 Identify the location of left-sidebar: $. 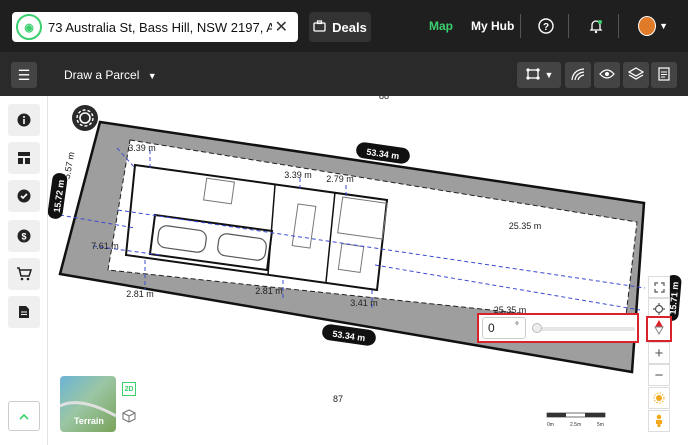
(24, 270).